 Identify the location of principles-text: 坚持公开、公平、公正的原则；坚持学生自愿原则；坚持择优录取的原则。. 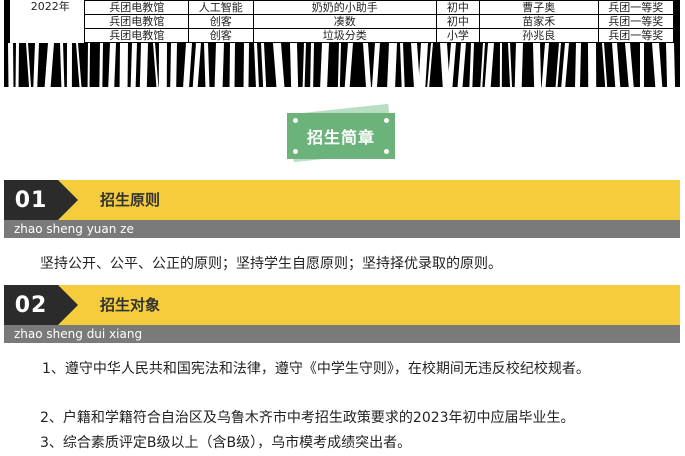
(271, 264).